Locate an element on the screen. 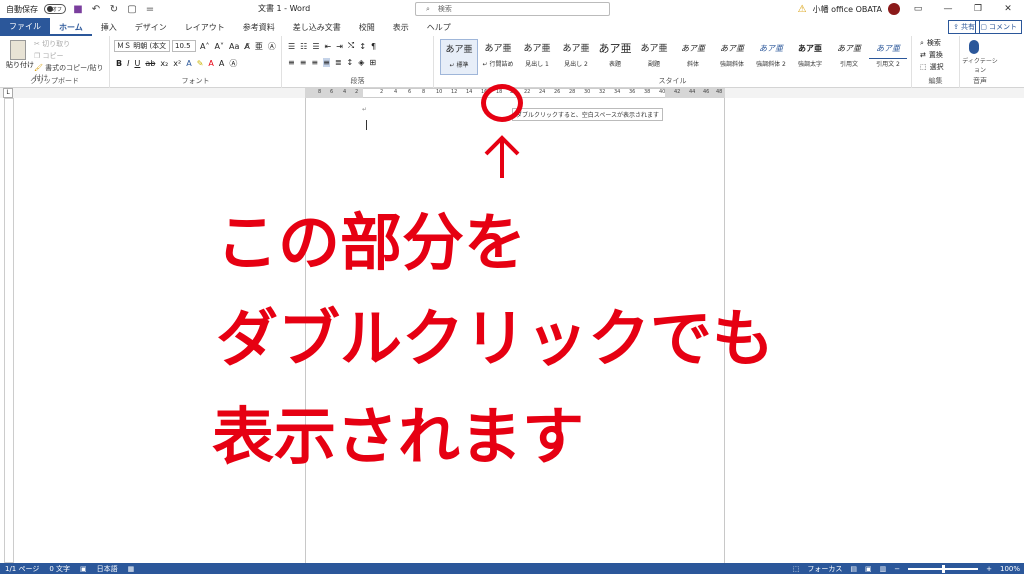  dictate-label: ディクテーション is located at coordinates (980, 65).